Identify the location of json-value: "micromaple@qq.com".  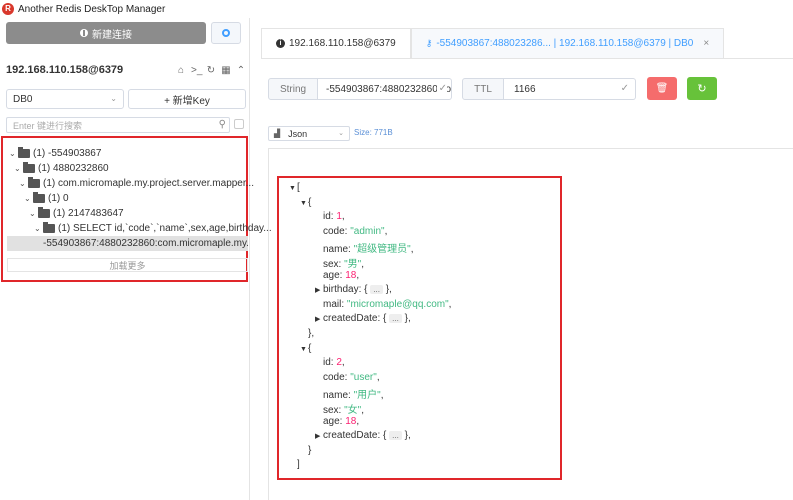
(397, 304).